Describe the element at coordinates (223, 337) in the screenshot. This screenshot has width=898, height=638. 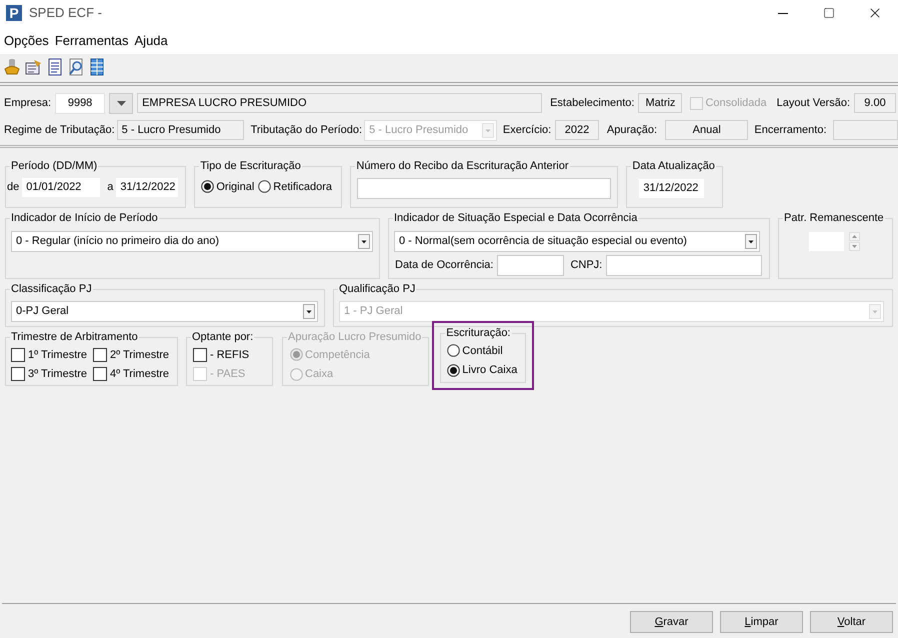
I see `group-title: Optante por:` at that location.